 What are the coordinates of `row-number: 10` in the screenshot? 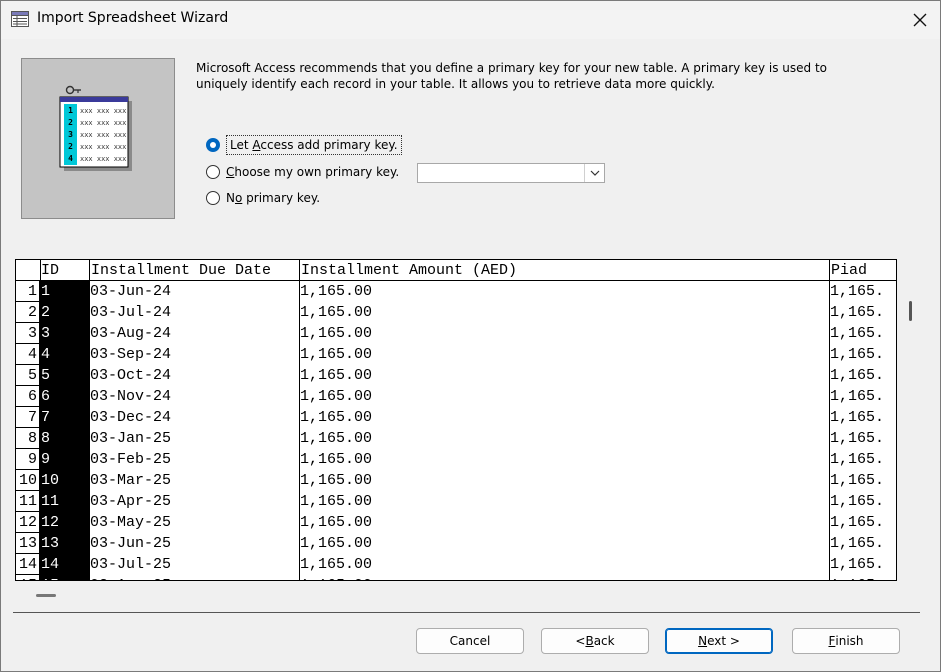 It's located at (28, 480).